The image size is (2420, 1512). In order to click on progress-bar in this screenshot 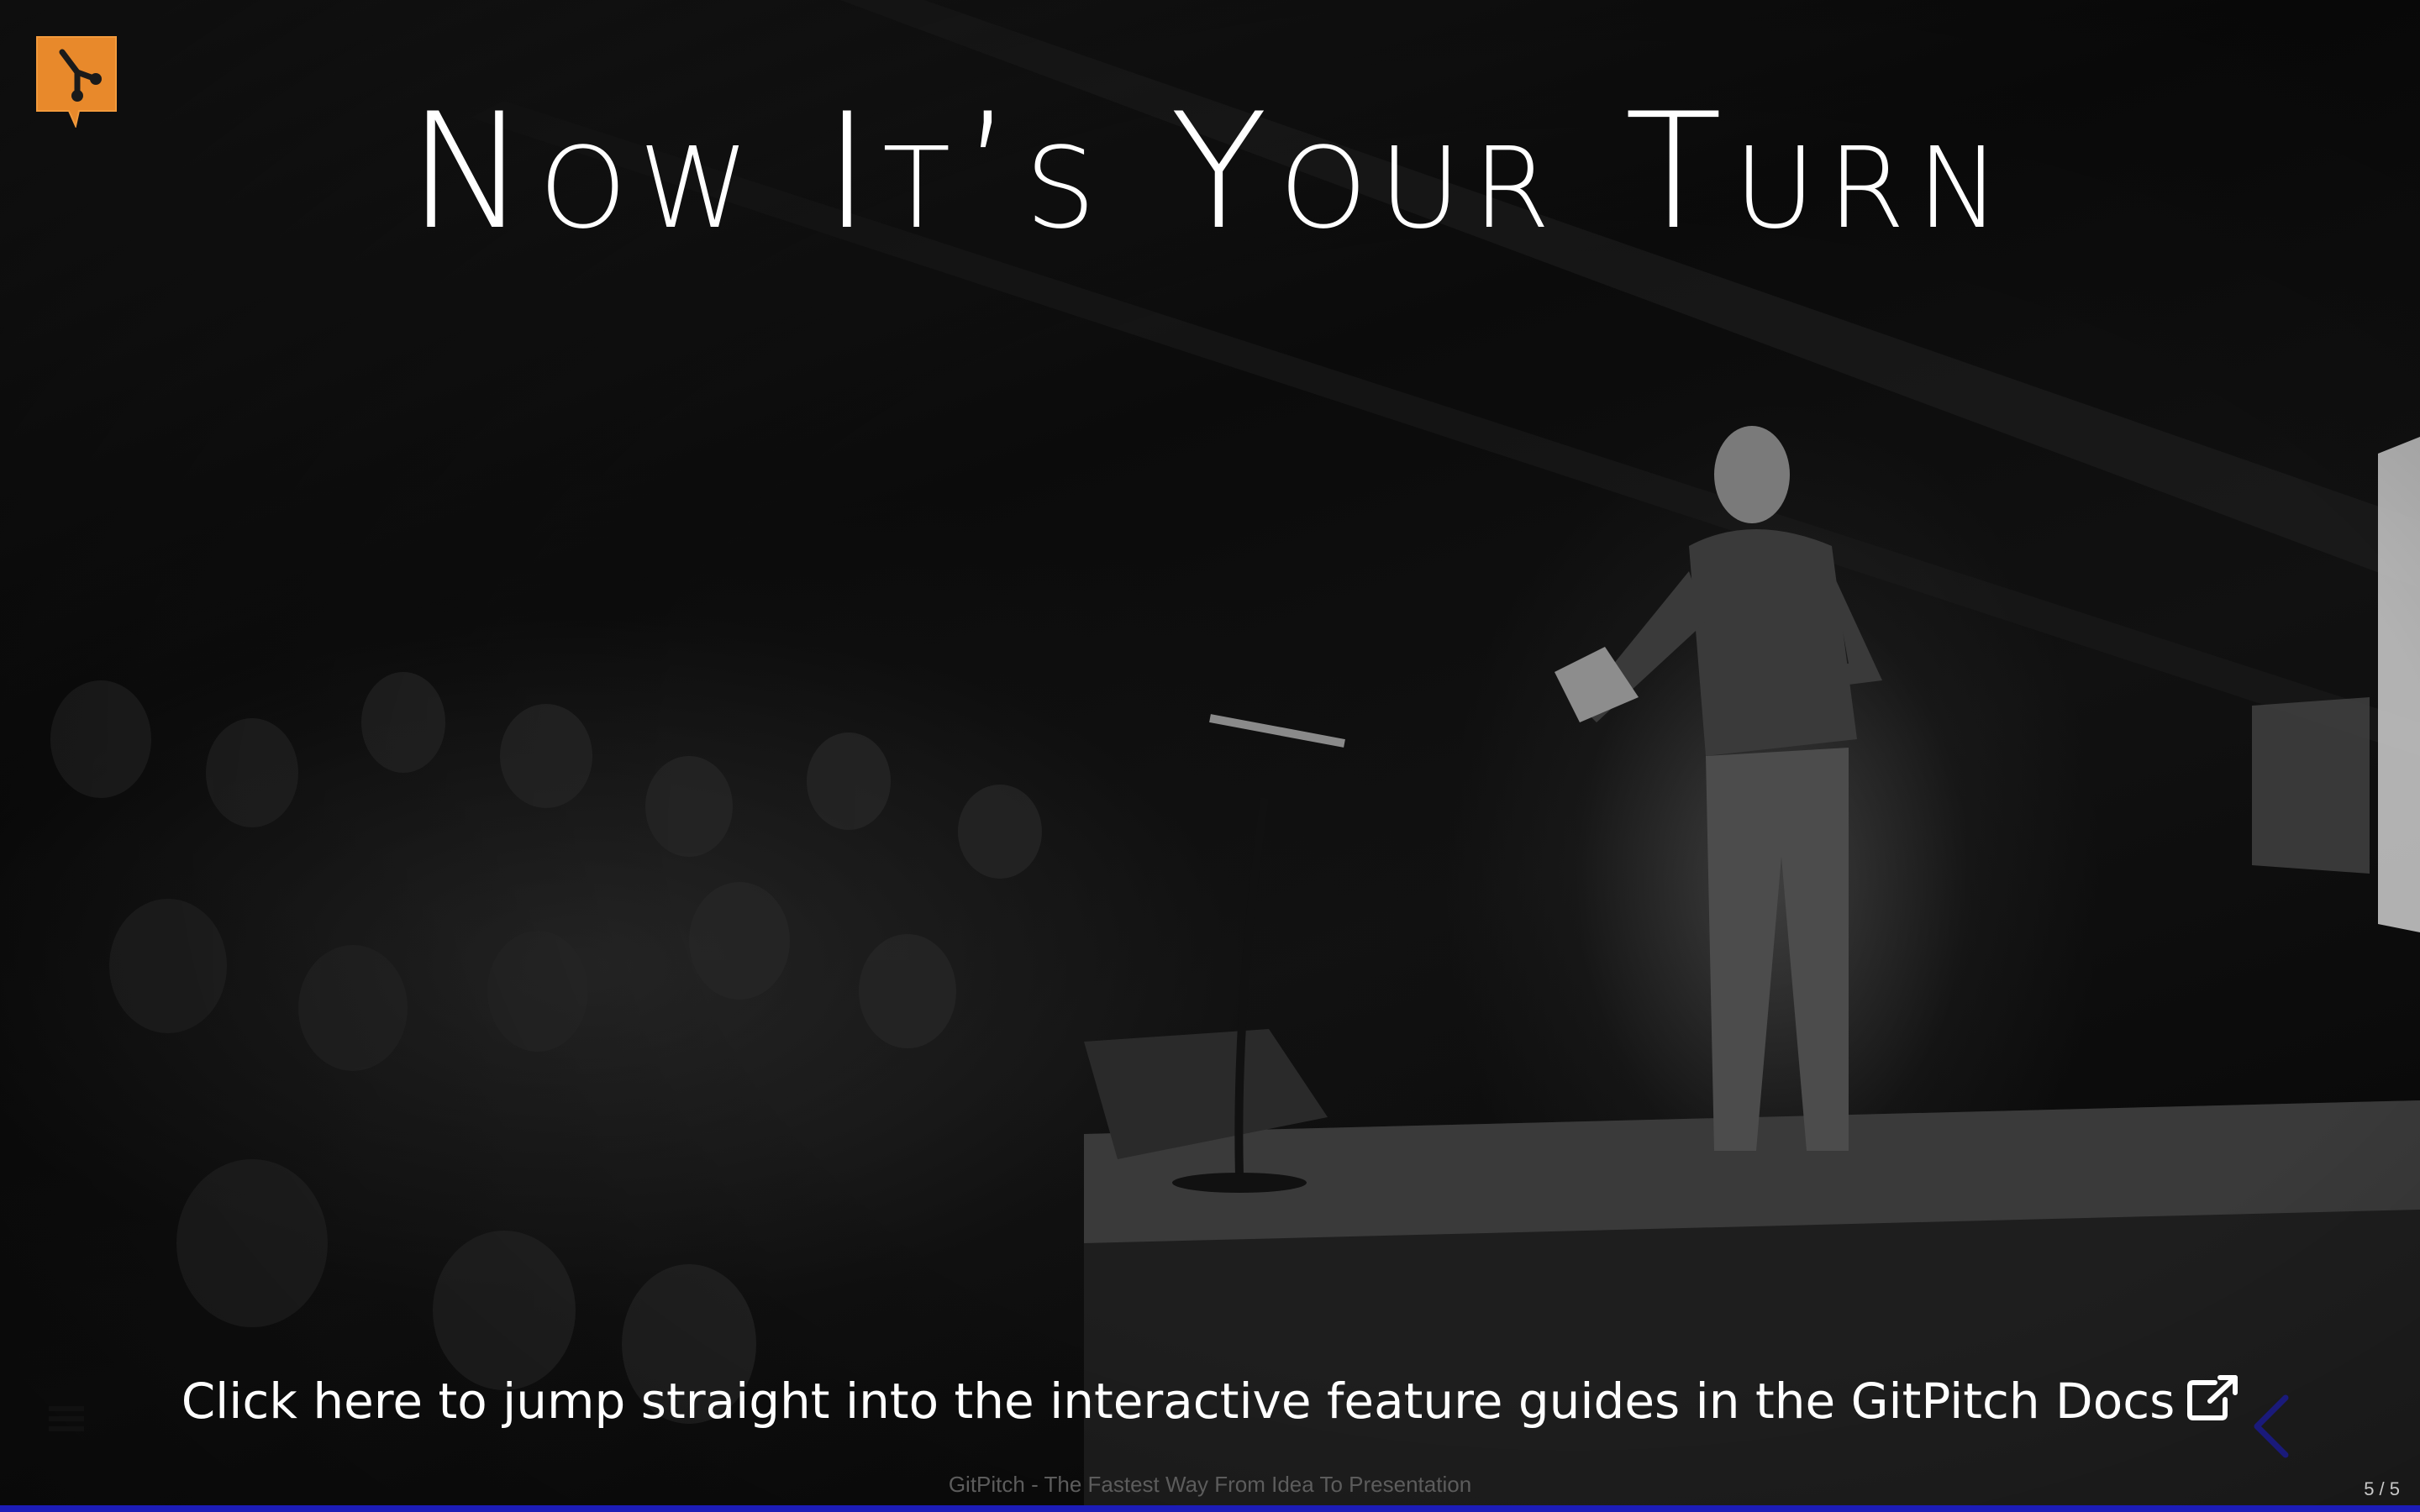, I will do `click(1210, 1508)`.